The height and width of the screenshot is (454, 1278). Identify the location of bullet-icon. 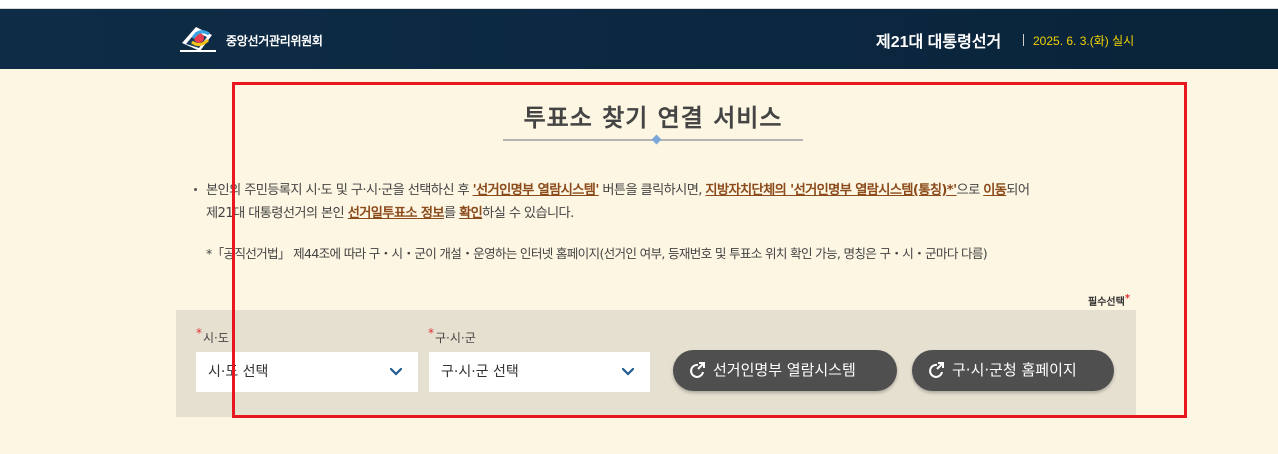
(195, 189).